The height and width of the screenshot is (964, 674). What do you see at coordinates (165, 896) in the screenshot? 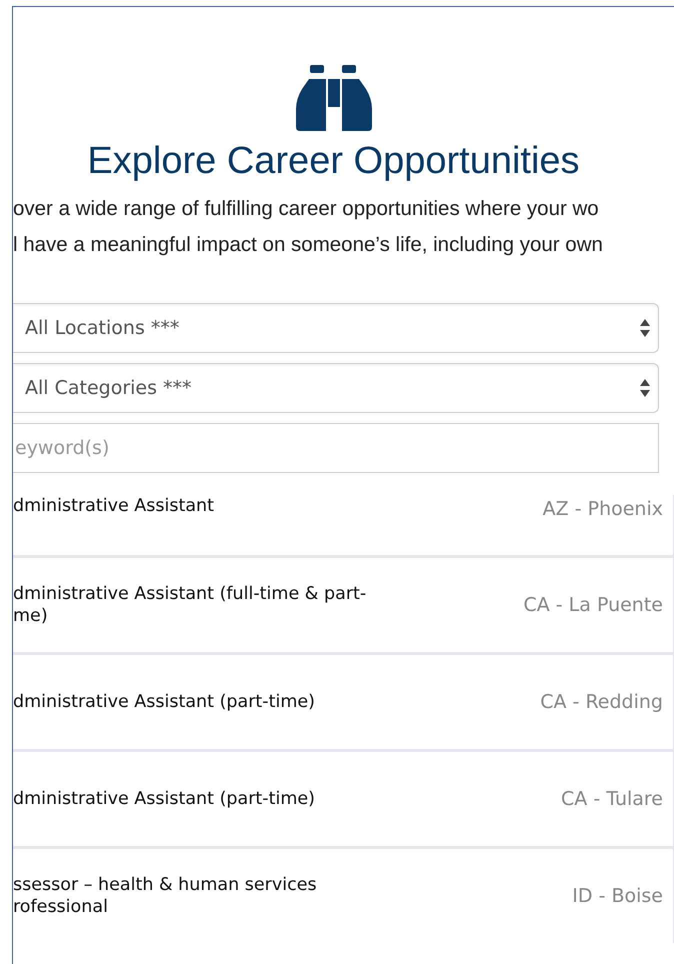
I see `job-title: ssessor – health & human services rofessional` at bounding box center [165, 896].